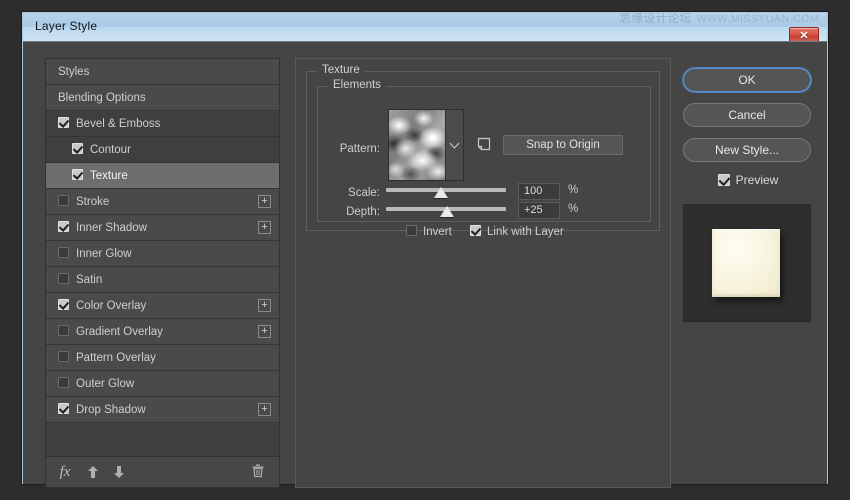 This screenshot has height=500, width=850. What do you see at coordinates (162, 72) in the screenshot?
I see `sidebar-item-styles: Styles` at bounding box center [162, 72].